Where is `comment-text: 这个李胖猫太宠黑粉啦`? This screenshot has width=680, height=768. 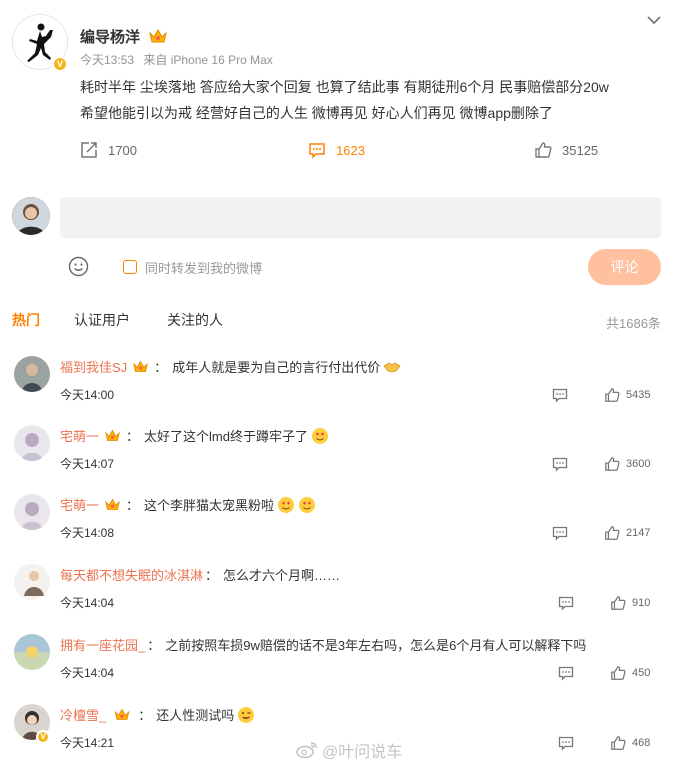
comment-text: 这个李胖猫太宠黑粉啦 is located at coordinates (209, 505).